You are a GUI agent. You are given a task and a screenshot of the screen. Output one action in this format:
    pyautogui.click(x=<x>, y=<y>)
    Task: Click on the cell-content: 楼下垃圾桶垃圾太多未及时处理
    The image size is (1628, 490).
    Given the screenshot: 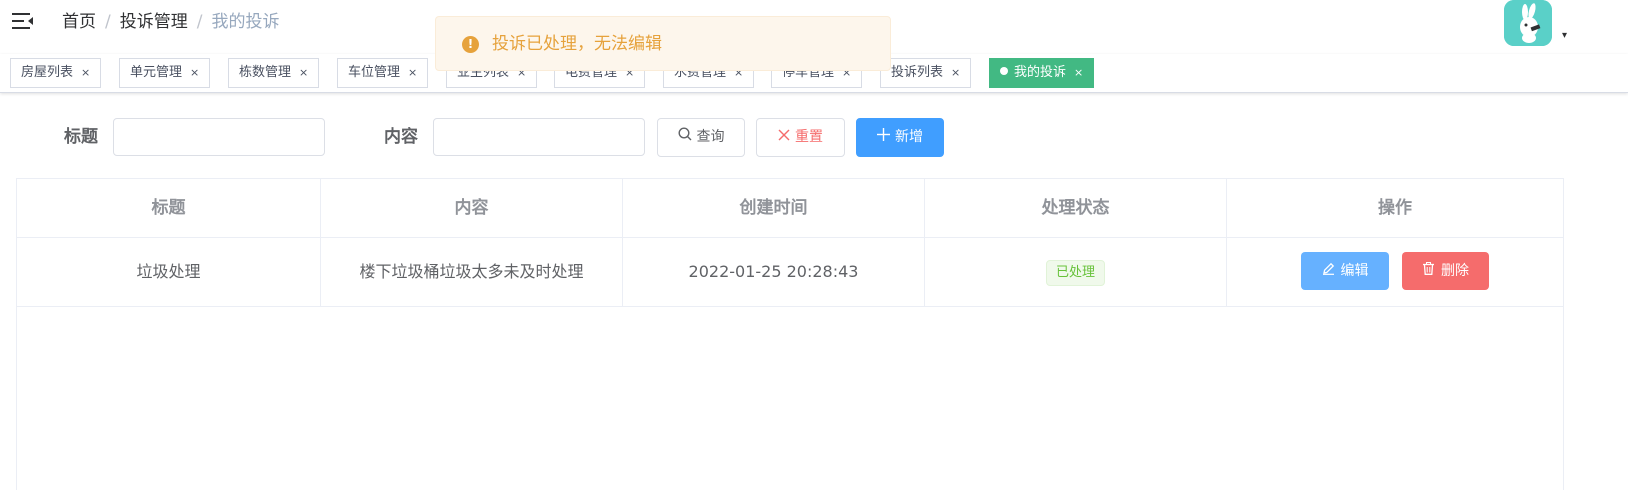 What is the action you would take?
    pyautogui.click(x=472, y=272)
    